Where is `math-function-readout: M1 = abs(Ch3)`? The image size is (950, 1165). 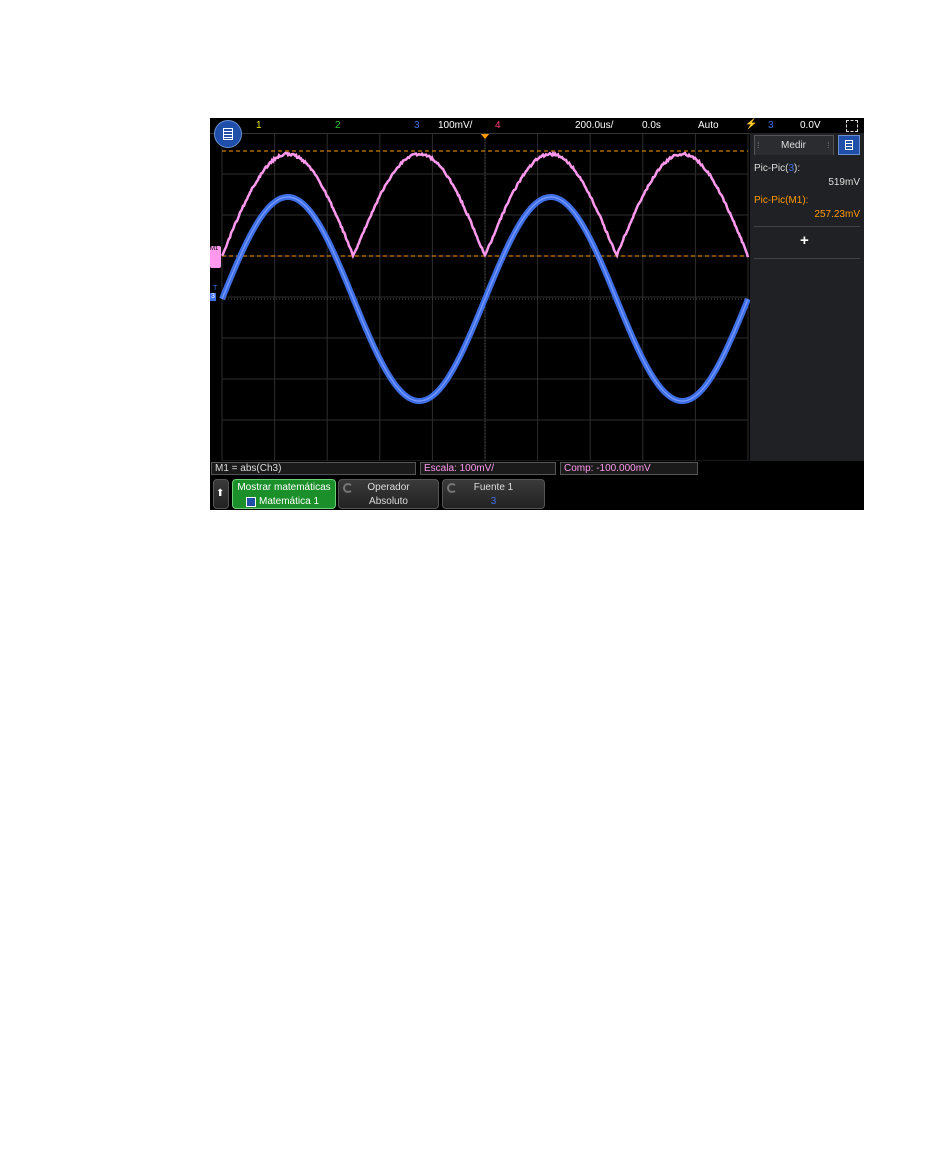 math-function-readout: M1 = abs(Ch3) is located at coordinates (313, 468).